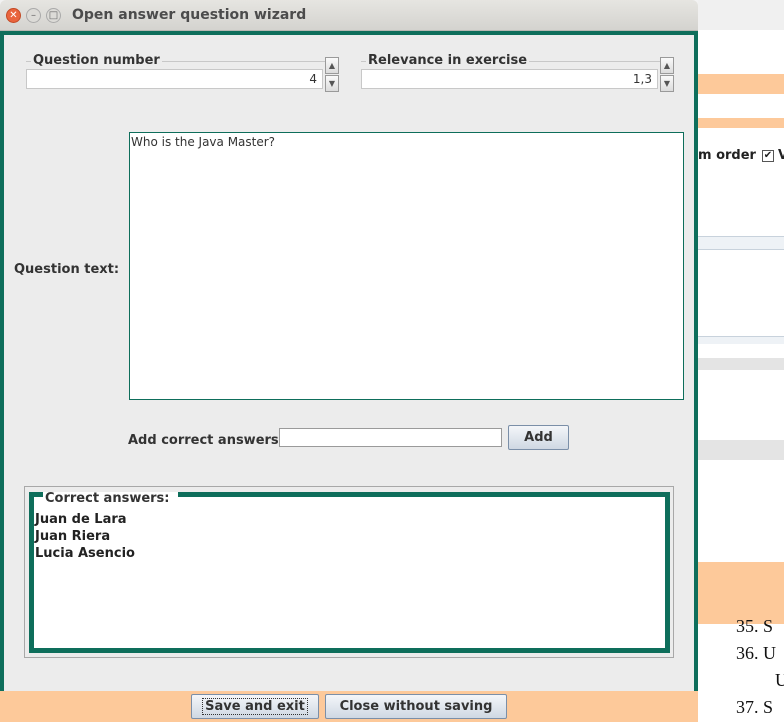 The height and width of the screenshot is (722, 784). Describe the element at coordinates (448, 60) in the screenshot. I see `relevance-label: Relevance in exercise` at that location.